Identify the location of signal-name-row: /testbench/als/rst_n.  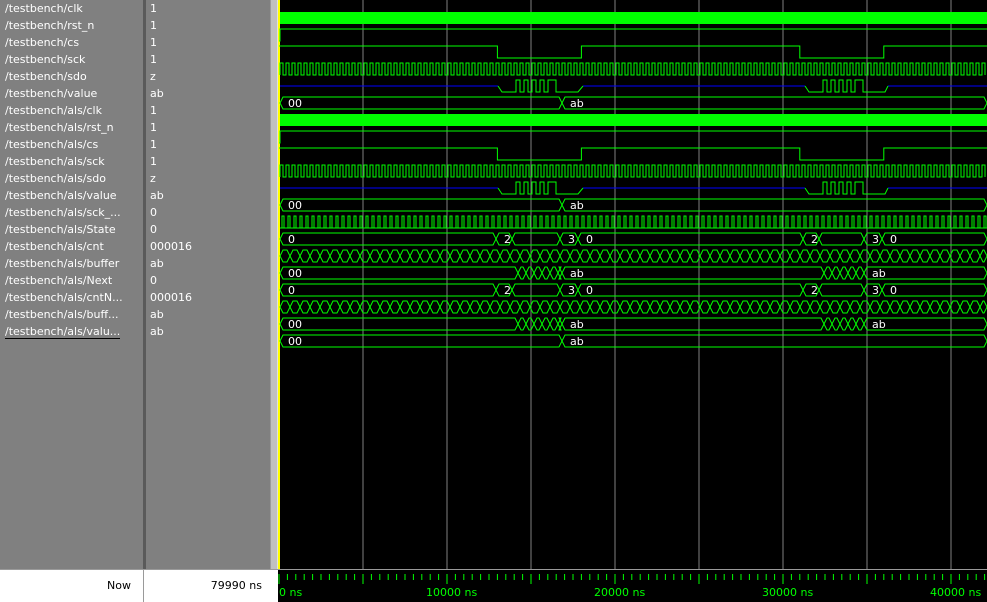
(71, 127).